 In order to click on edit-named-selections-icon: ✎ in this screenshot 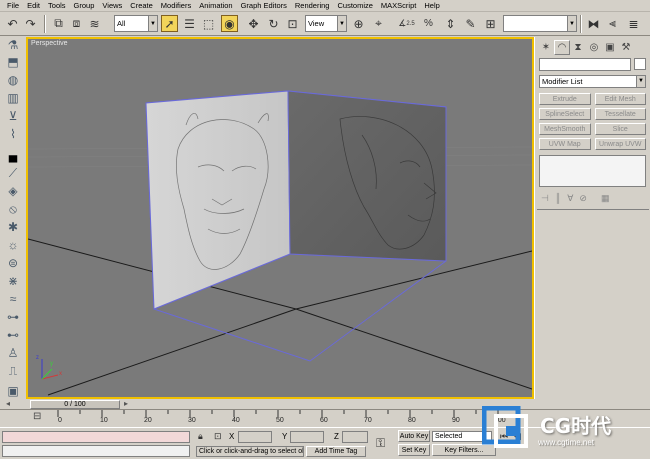, I will do `click(470, 23)`.